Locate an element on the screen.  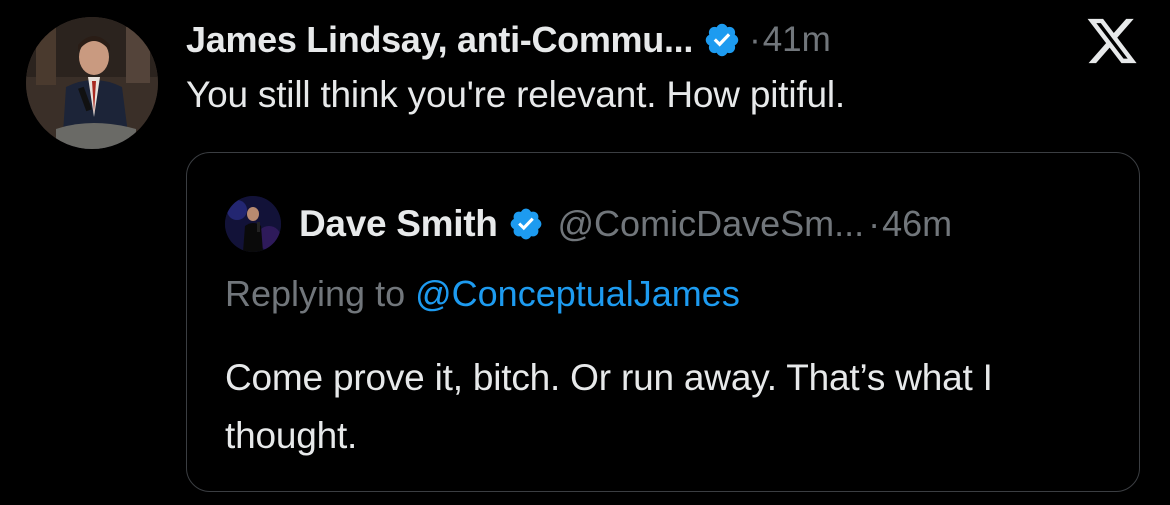
quoted-author-avatar is located at coordinates (253, 224).